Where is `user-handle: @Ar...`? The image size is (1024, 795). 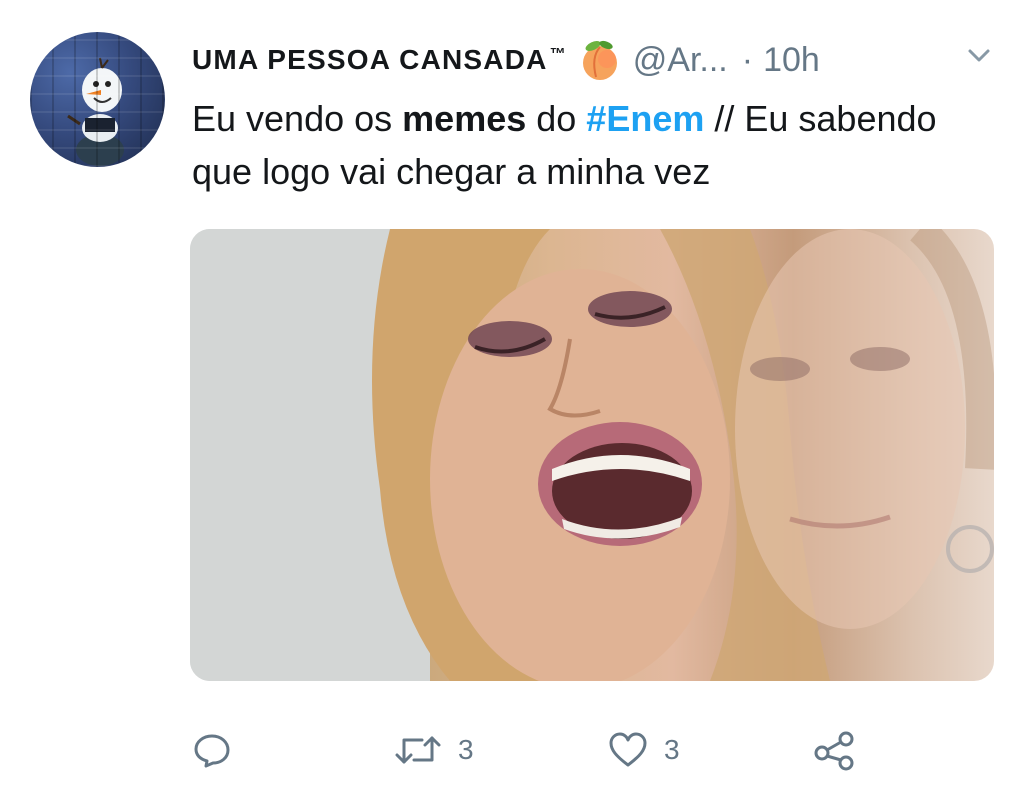 user-handle: @Ar... is located at coordinates (680, 60).